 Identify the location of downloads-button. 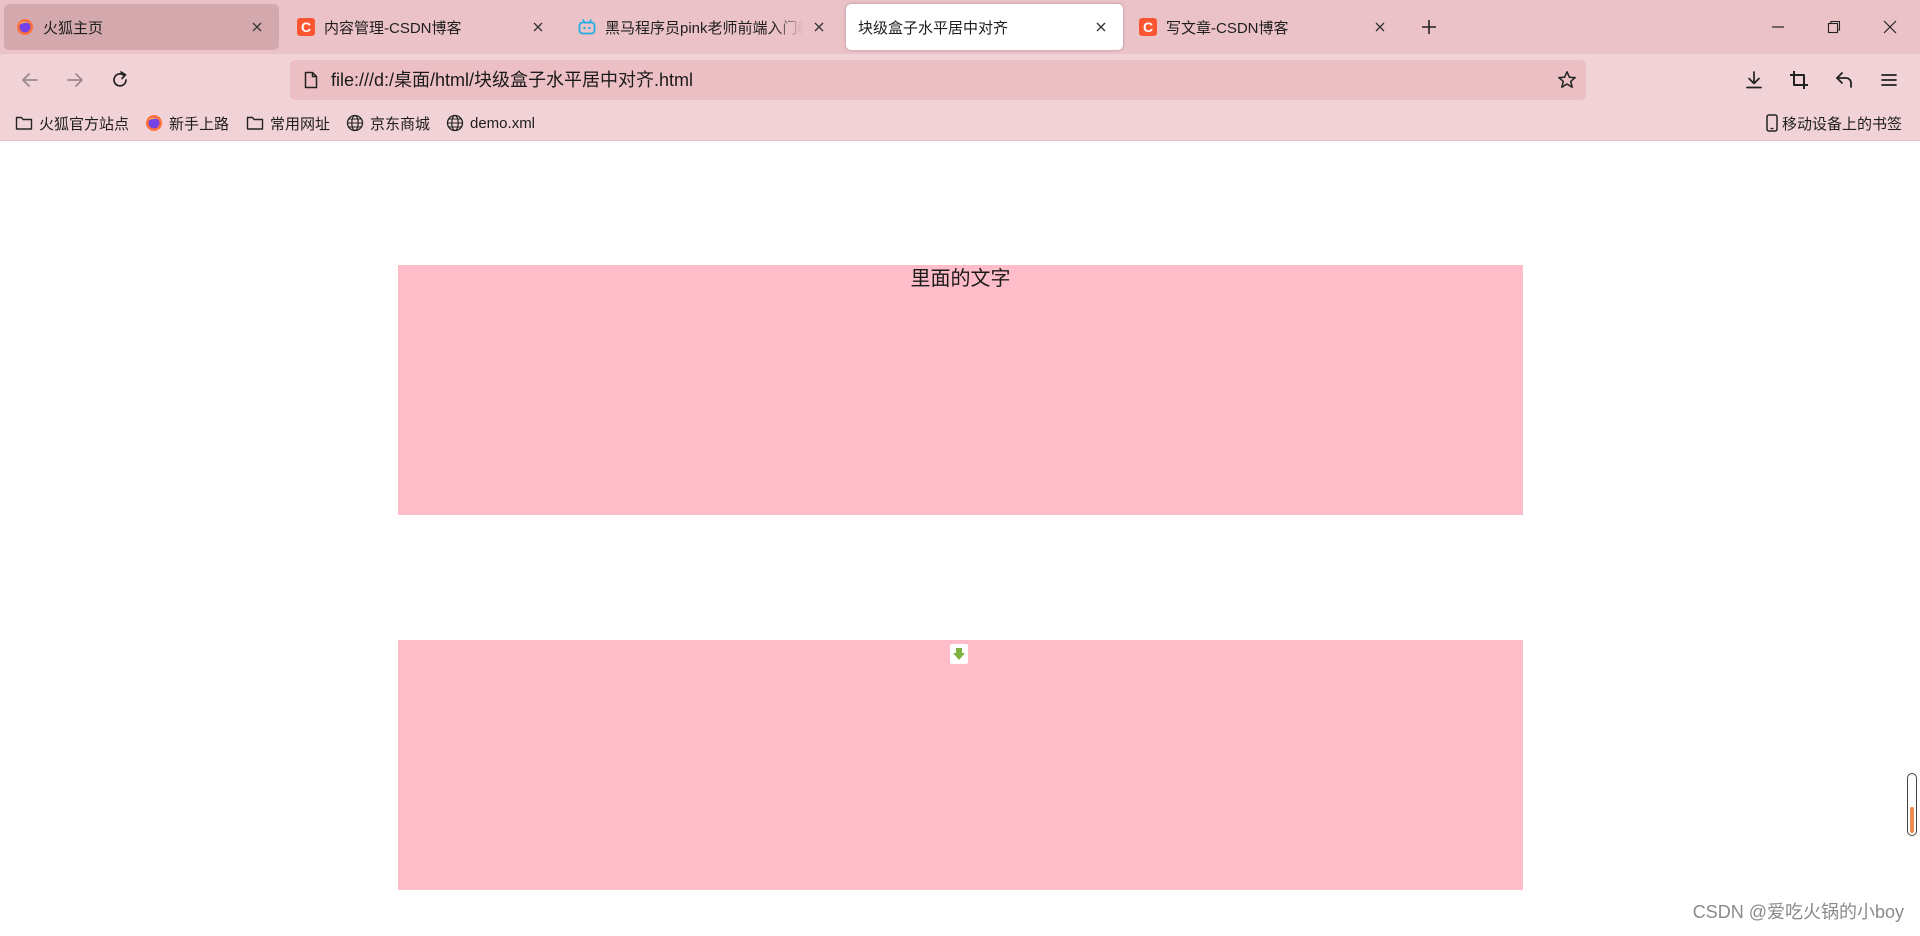
(1754, 80).